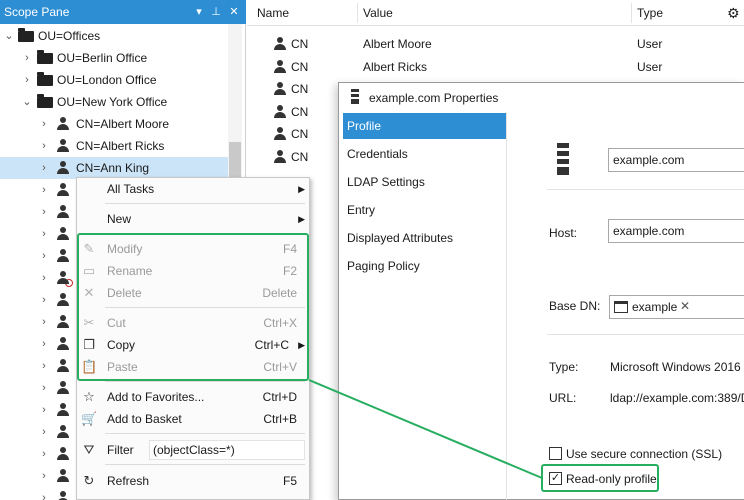 This screenshot has width=744, height=500. I want to click on tree-item-ann-king: › CN=Ann King, so click(114, 168).